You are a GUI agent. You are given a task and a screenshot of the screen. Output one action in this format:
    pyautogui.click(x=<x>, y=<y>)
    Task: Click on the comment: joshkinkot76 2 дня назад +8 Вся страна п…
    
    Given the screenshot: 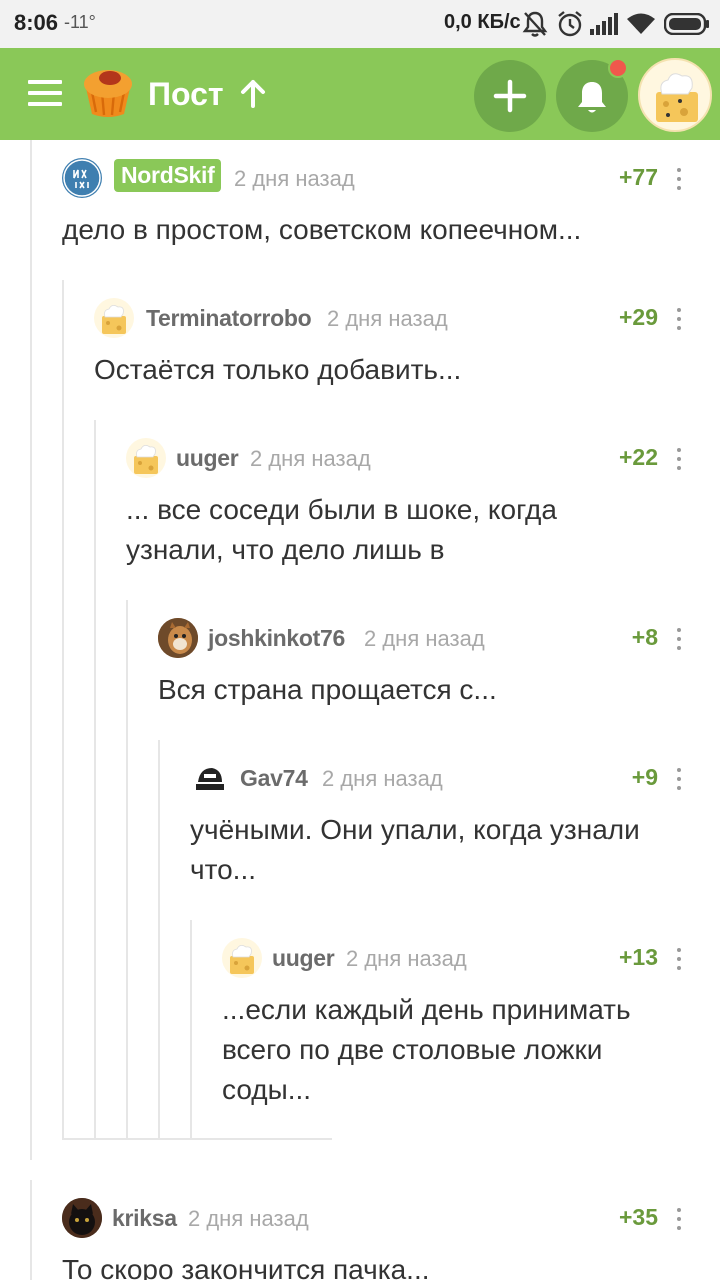 What is the action you would take?
    pyautogui.click(x=425, y=668)
    